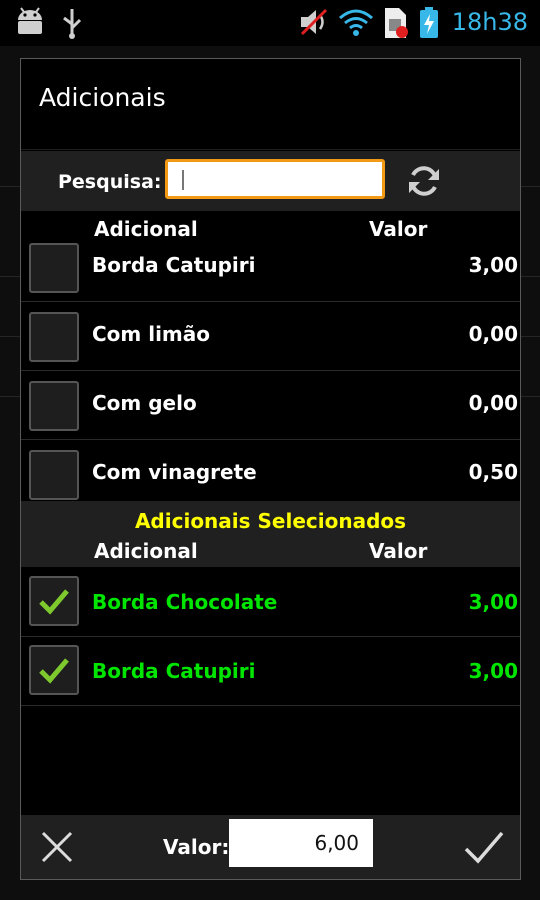  Describe the element at coordinates (270, 267) in the screenshot. I see `list-item: Borda Catupiri 3,00` at that location.